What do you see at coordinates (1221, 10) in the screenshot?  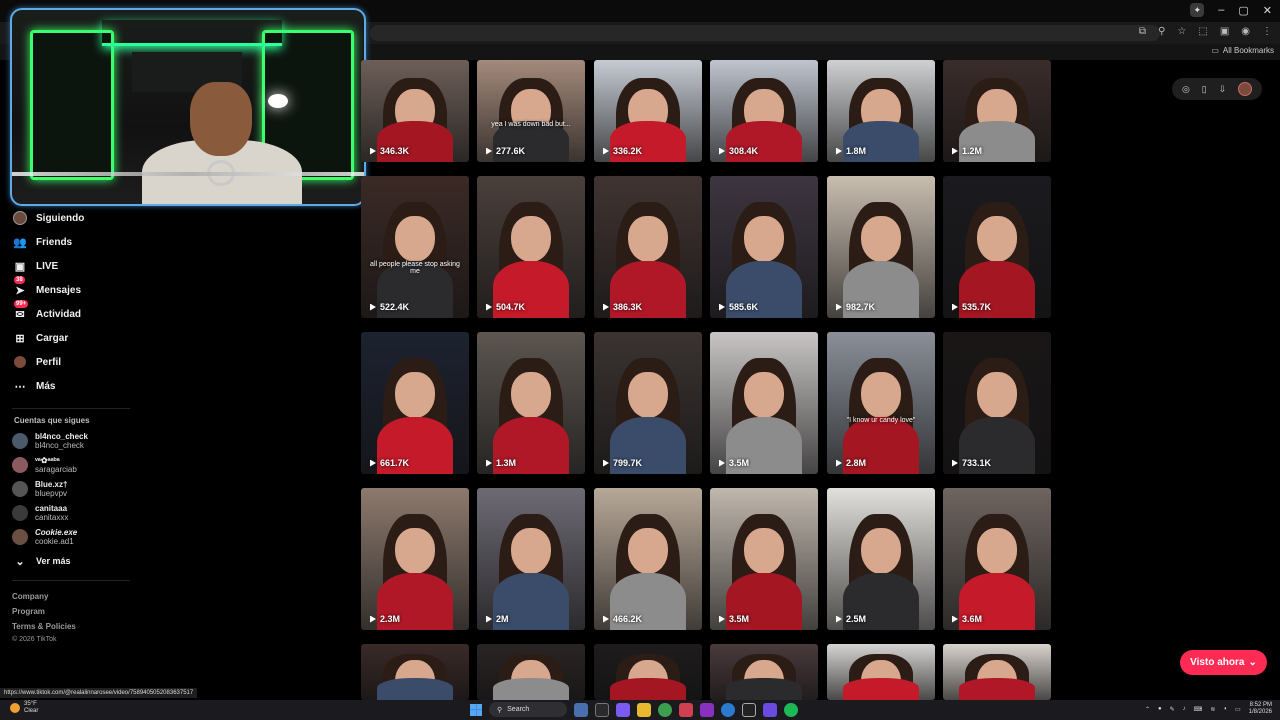 I see `minimize-button: –` at bounding box center [1221, 10].